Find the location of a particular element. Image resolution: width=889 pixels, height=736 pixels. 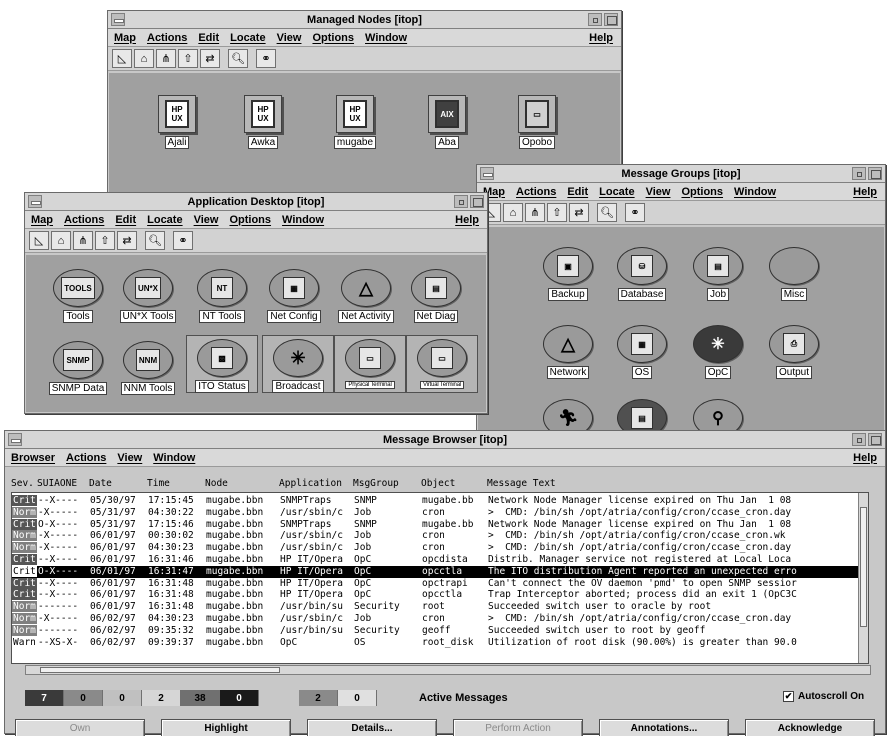

acknowledge-button: Acknowledge is located at coordinates (810, 727).